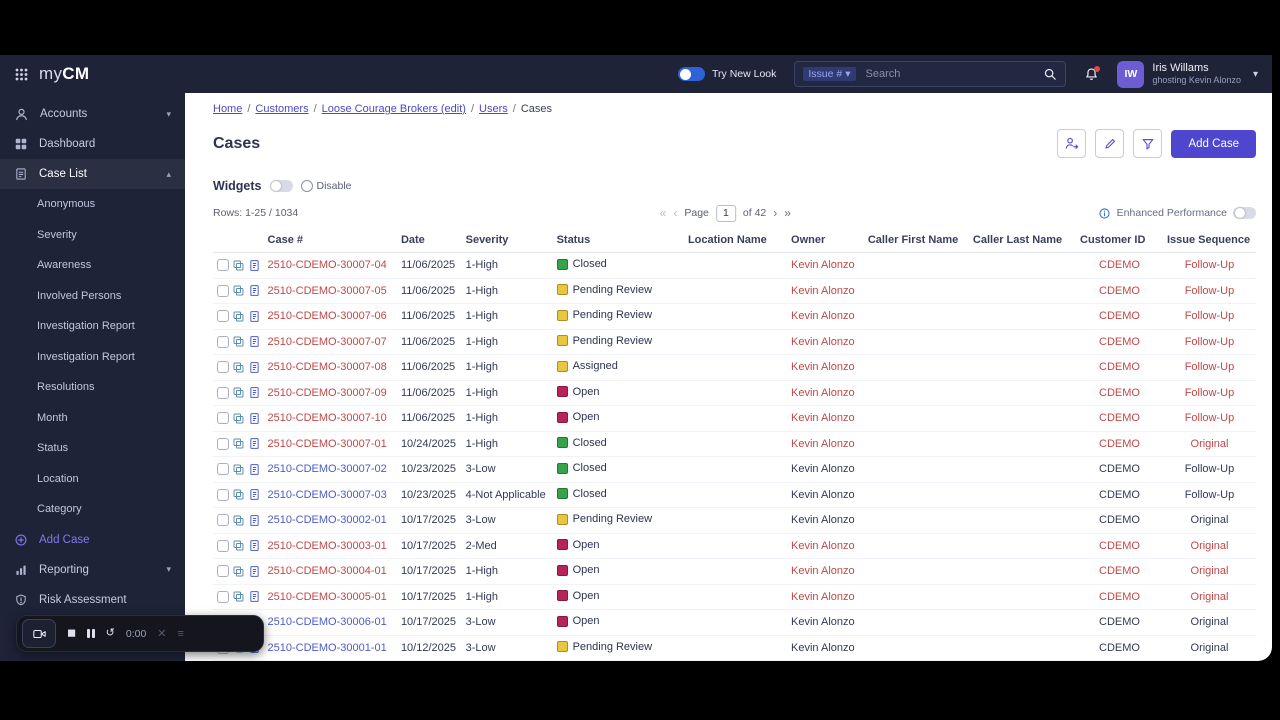  I want to click on sidebar-subitem-status: Status, so click(92, 448).